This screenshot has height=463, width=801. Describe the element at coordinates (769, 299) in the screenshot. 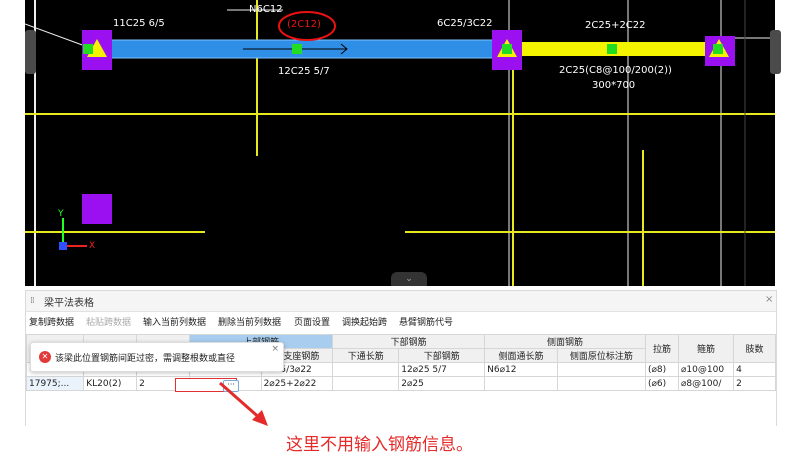

I see `close-icon: ×` at that location.